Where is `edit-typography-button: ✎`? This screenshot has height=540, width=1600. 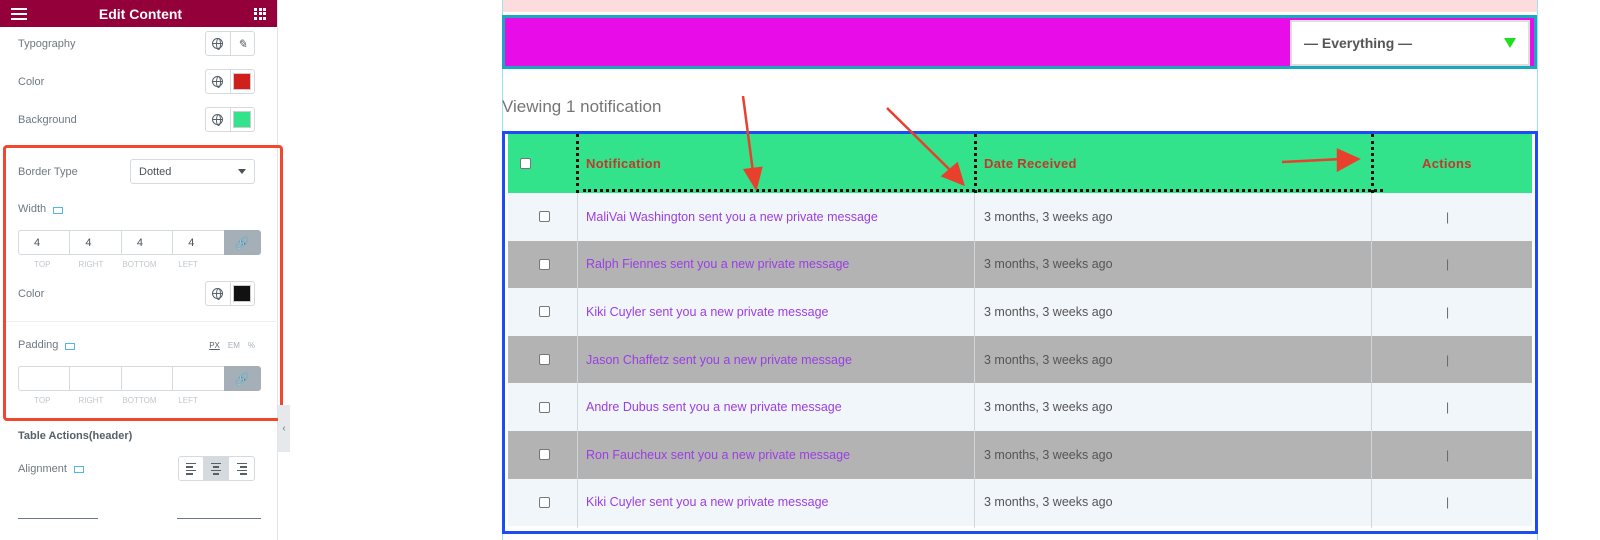
edit-typography-button: ✎ is located at coordinates (243, 43).